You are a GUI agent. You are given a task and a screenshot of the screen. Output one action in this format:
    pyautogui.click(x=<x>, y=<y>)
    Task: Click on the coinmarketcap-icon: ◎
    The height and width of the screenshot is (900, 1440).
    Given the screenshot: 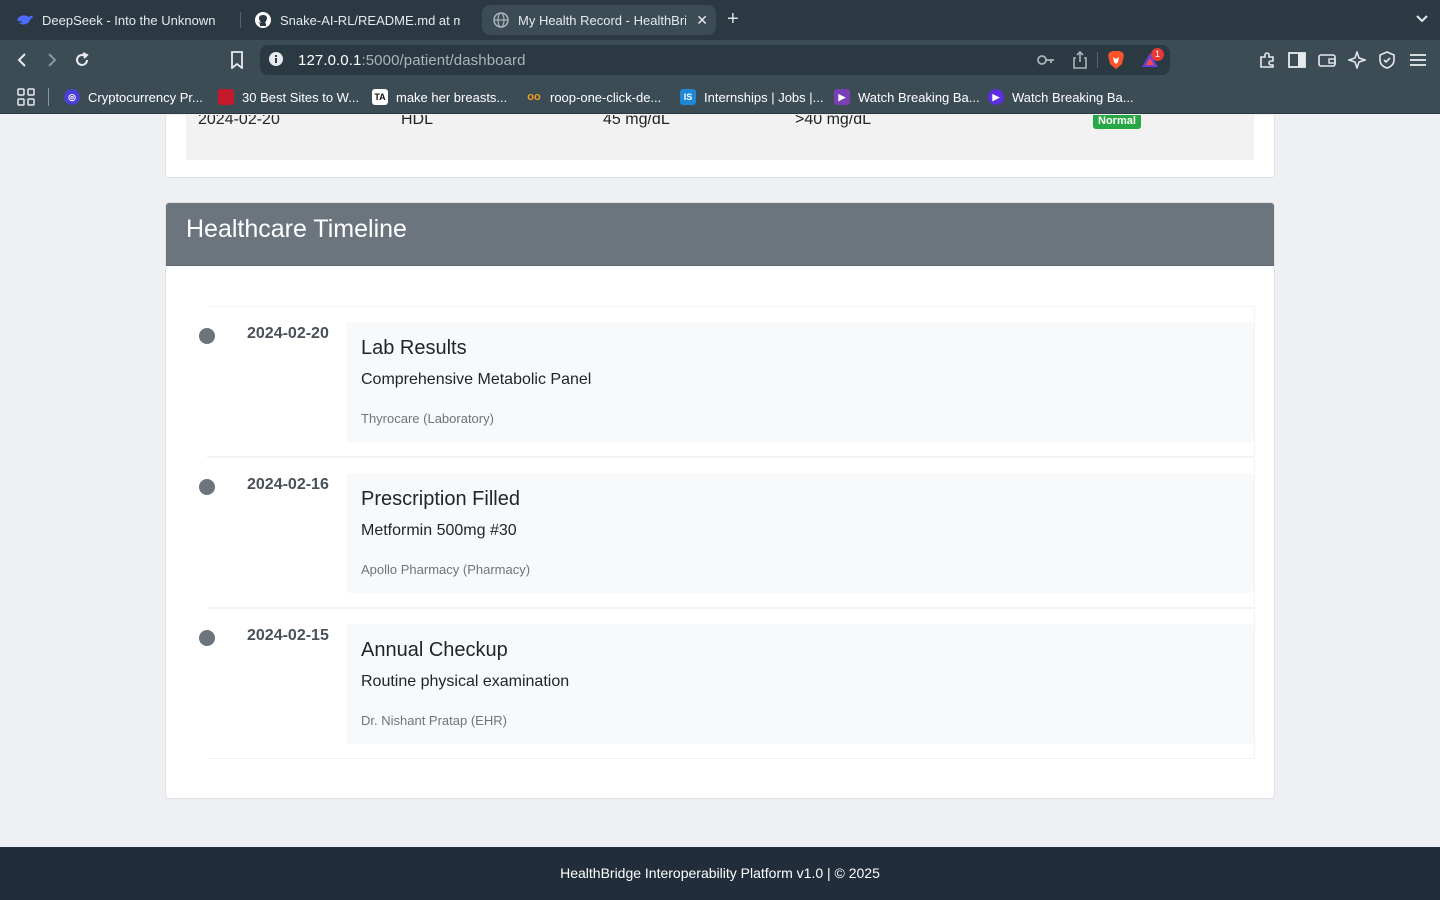 What is the action you would take?
    pyautogui.click(x=72, y=97)
    